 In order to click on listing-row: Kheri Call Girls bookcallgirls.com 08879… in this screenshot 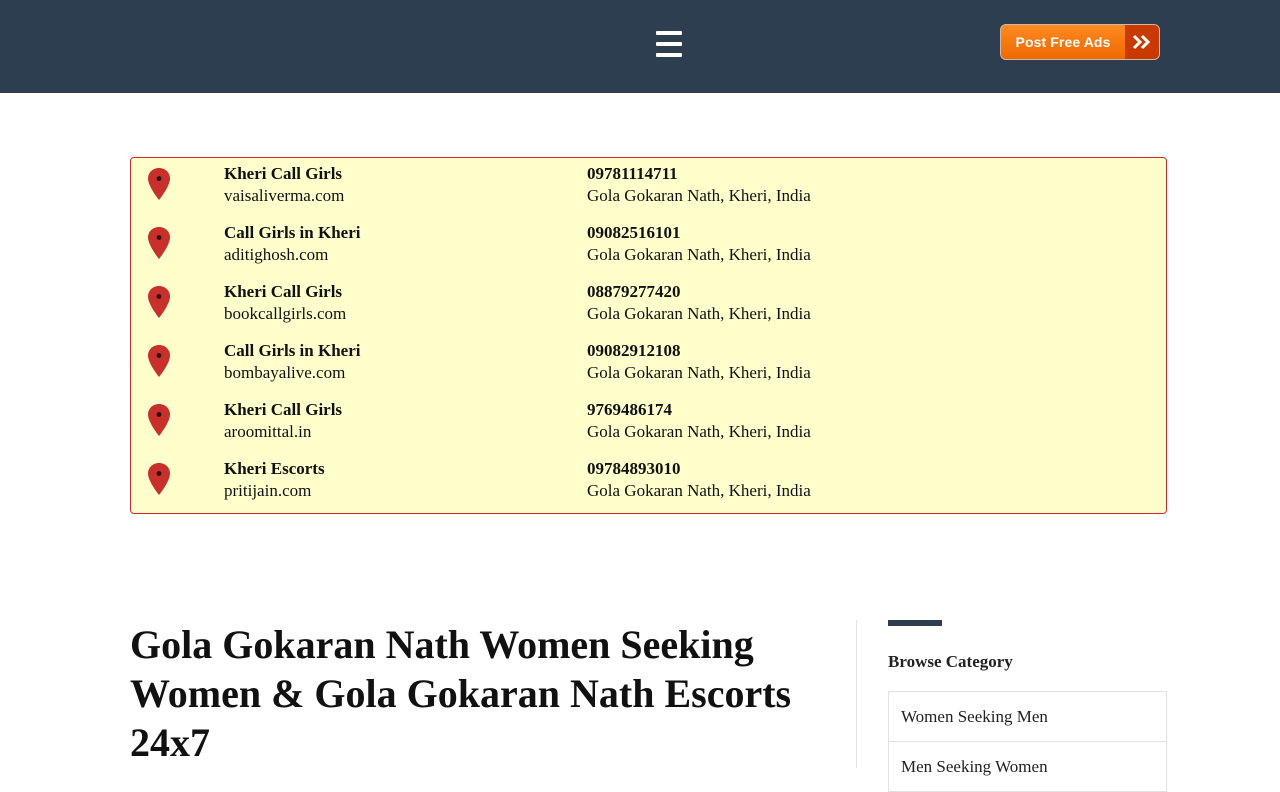, I will do `click(648, 305)`.